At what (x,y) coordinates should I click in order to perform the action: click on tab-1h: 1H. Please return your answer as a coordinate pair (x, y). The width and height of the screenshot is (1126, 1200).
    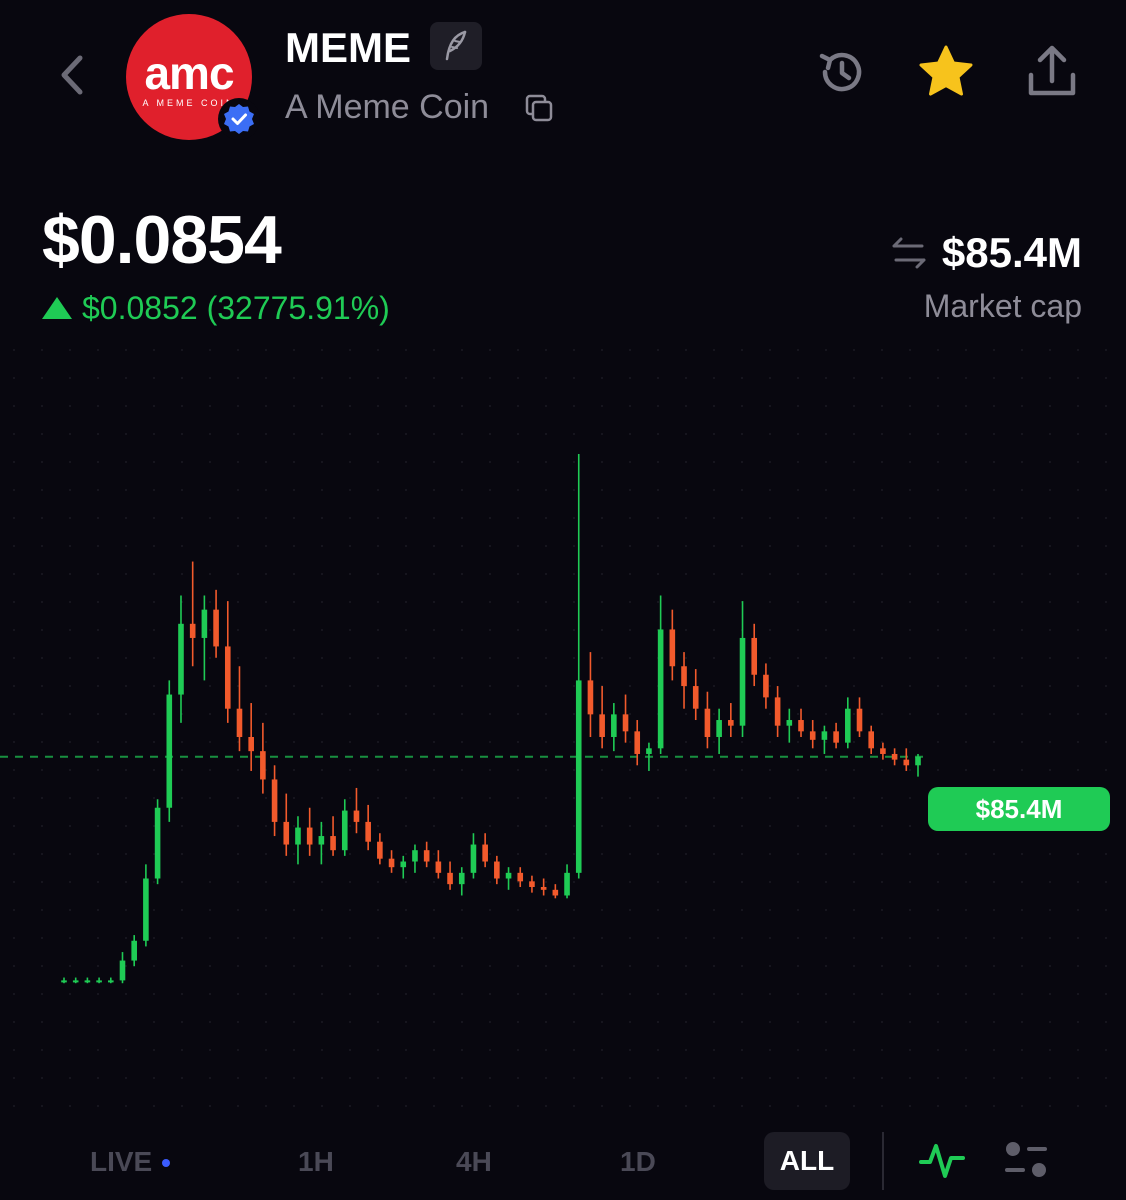
    Looking at the image, I should click on (316, 1162).